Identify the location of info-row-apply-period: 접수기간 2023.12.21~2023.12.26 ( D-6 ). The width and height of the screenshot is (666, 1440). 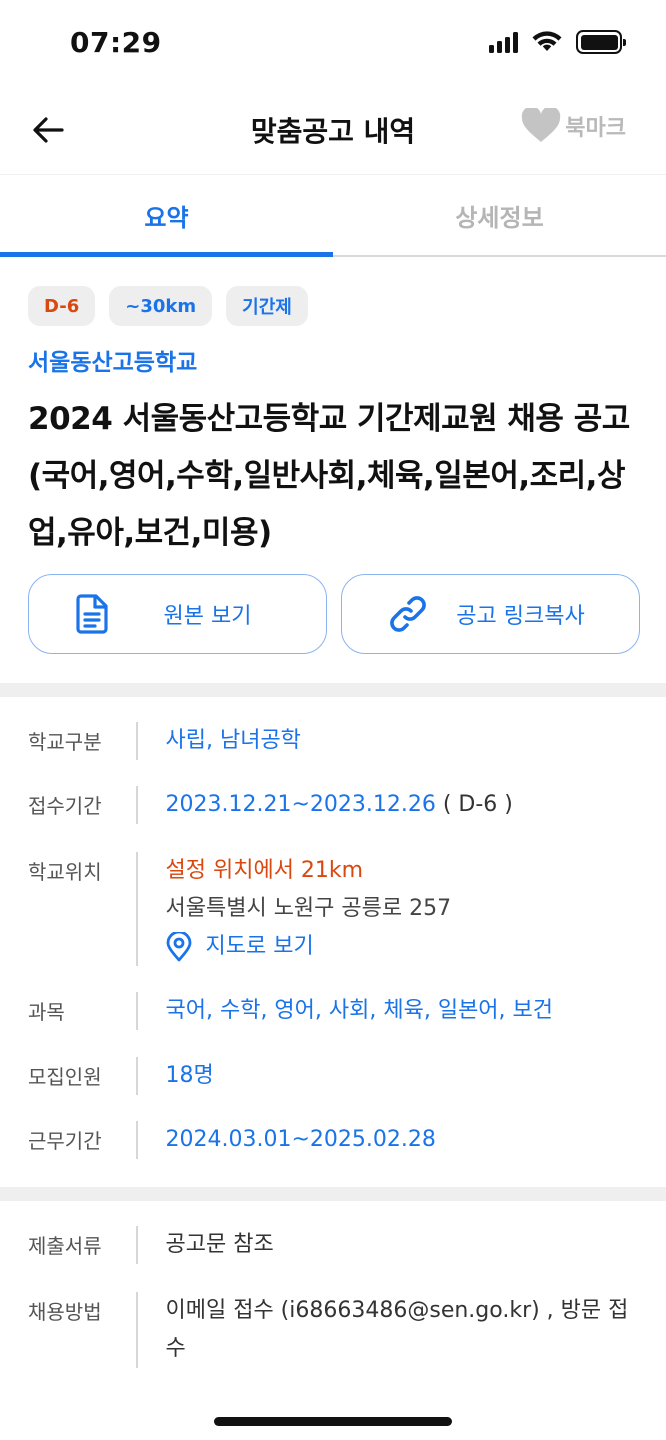
(334, 805).